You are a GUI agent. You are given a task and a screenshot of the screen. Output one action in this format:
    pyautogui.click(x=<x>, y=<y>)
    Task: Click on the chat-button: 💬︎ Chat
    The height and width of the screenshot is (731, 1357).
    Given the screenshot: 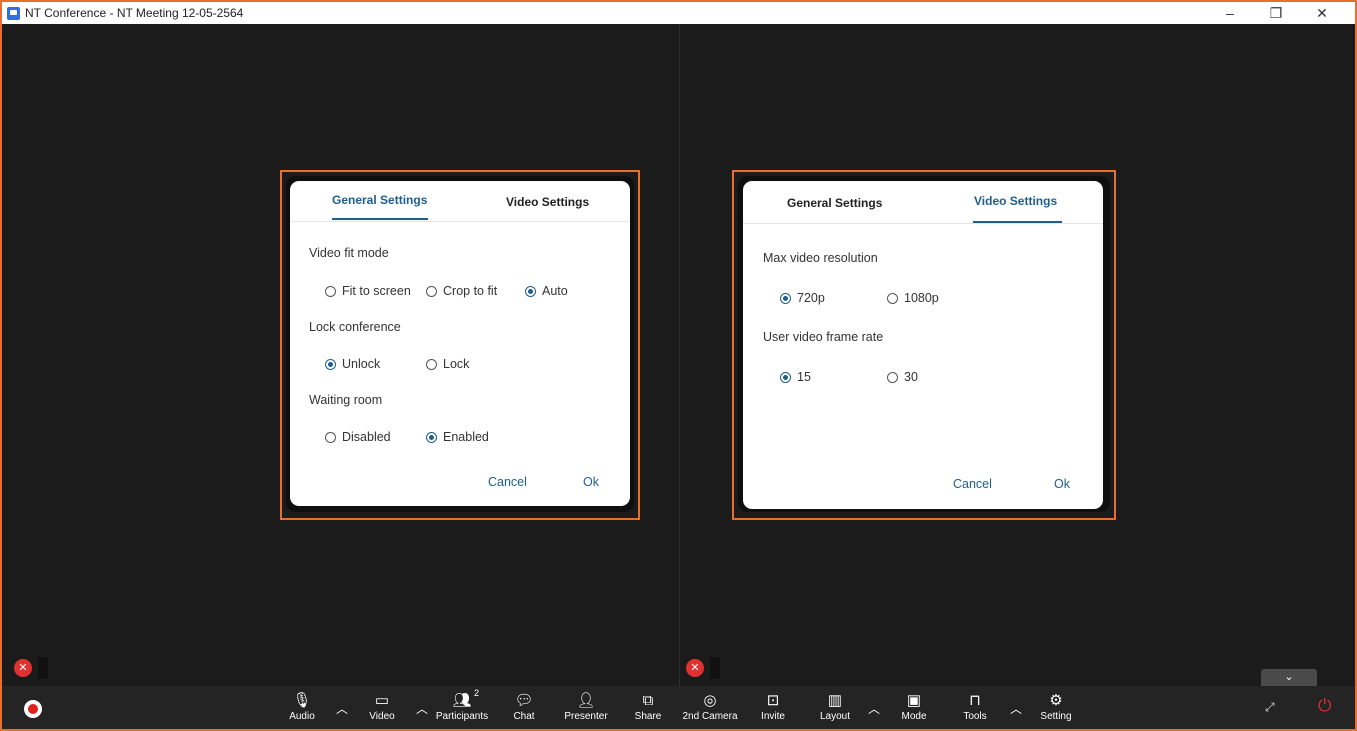 What is the action you would take?
    pyautogui.click(x=524, y=706)
    